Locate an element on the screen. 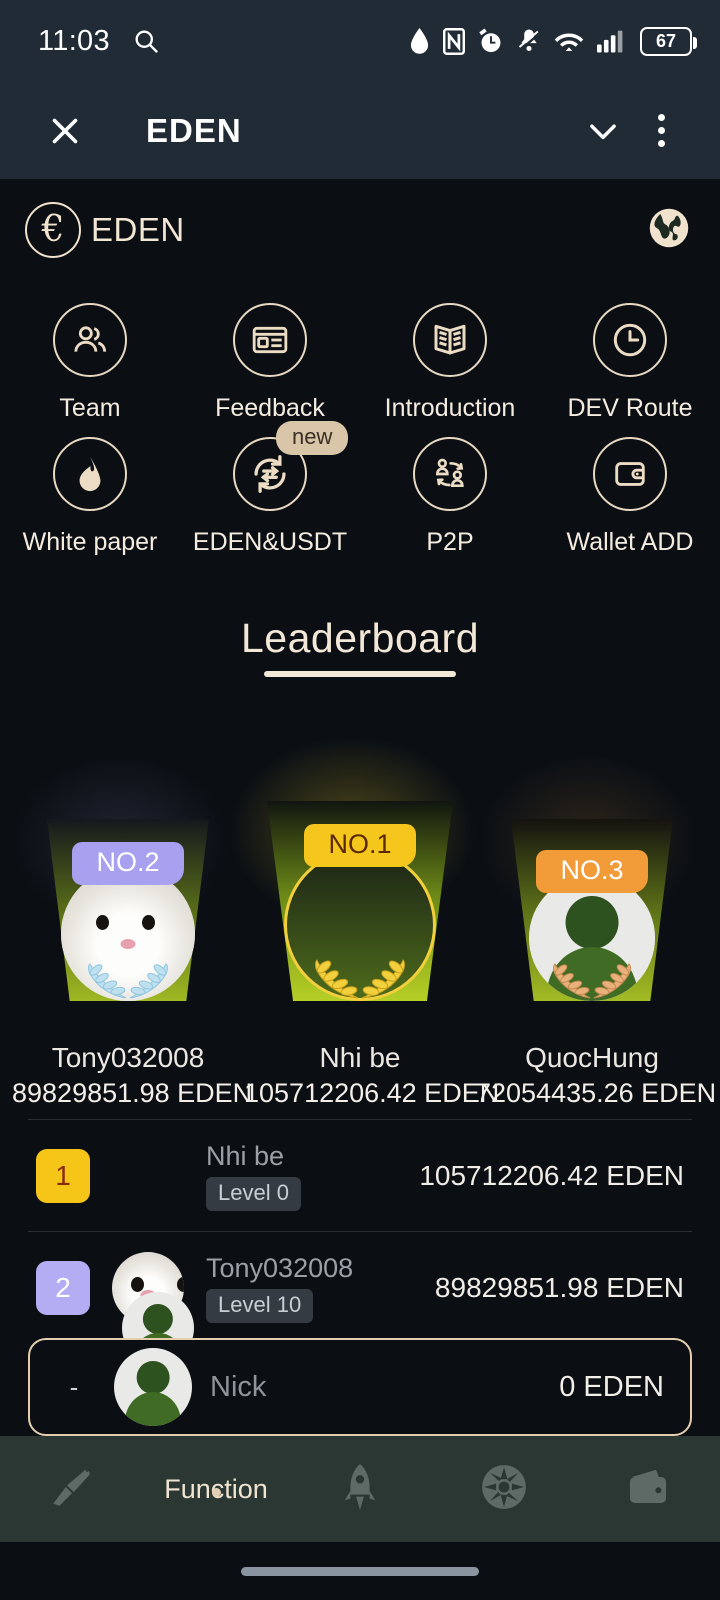 The image size is (720, 1600). row-identity: Nhi be Level 0 is located at coordinates (253, 1176).